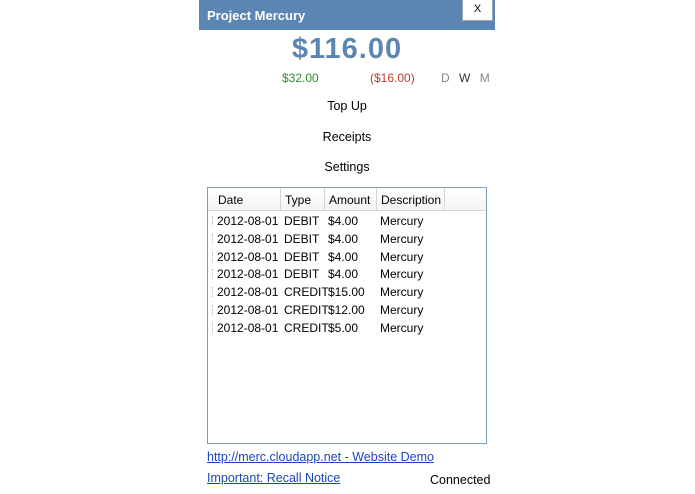 The image size is (695, 494). I want to click on column-header-description: Description, so click(411, 199).